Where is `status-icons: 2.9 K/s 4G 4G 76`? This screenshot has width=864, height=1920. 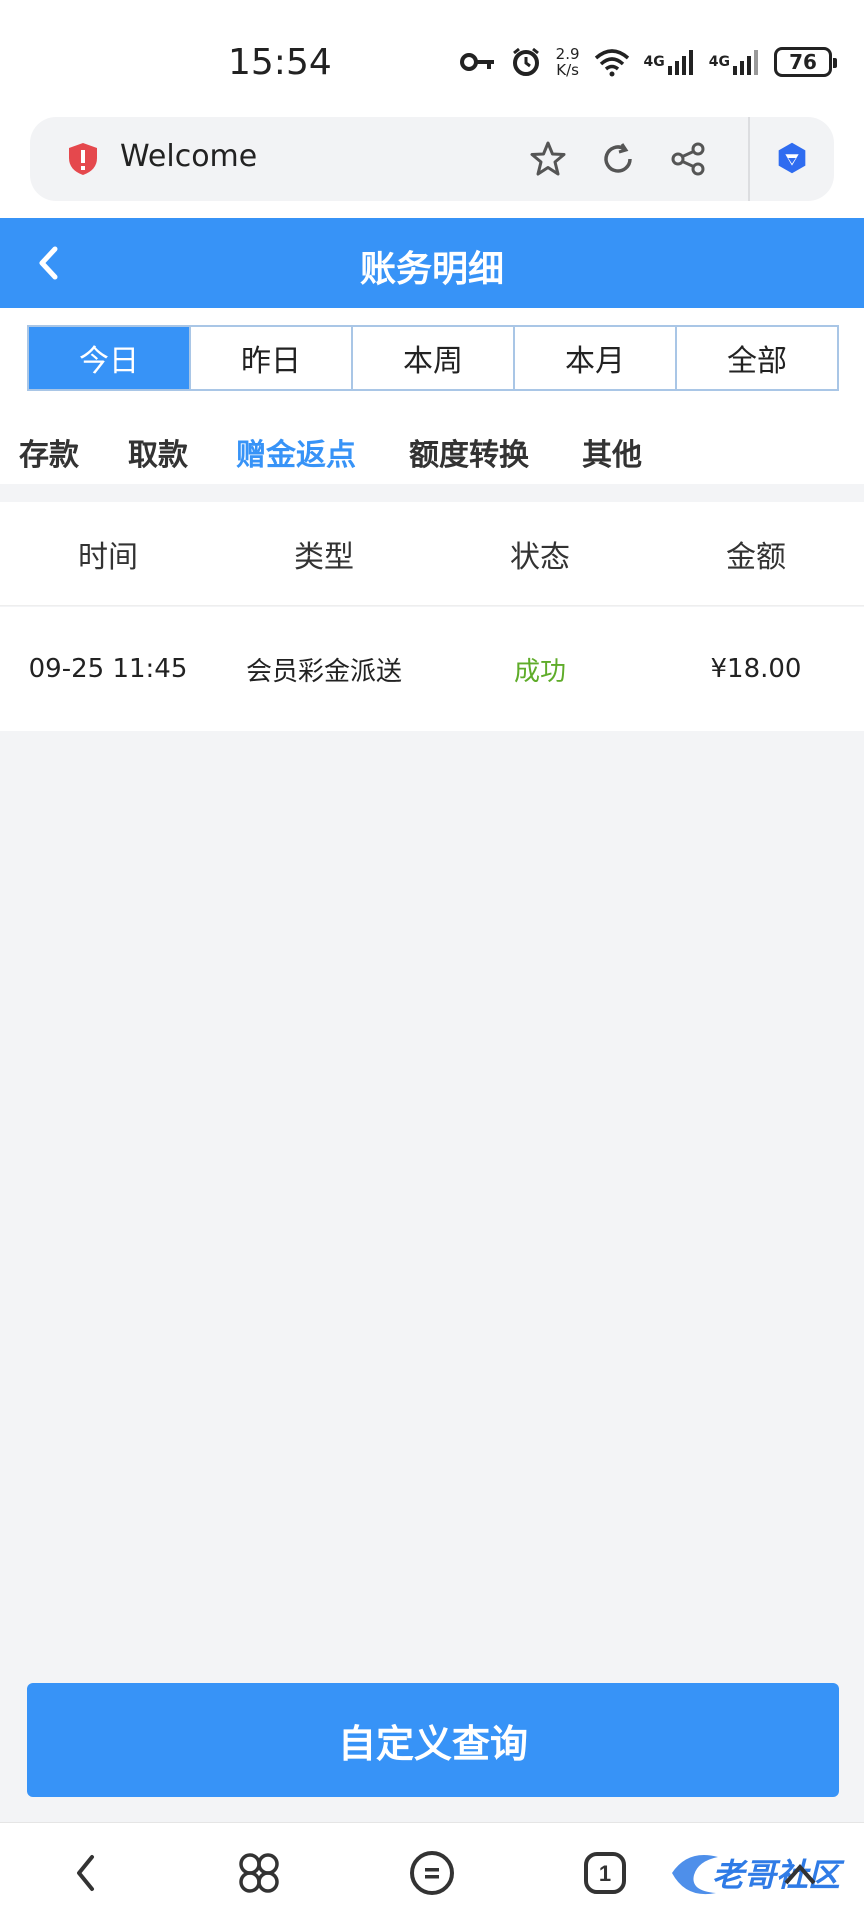
status-icons: 2.9 K/s 4G 4G 76 is located at coordinates (648, 62).